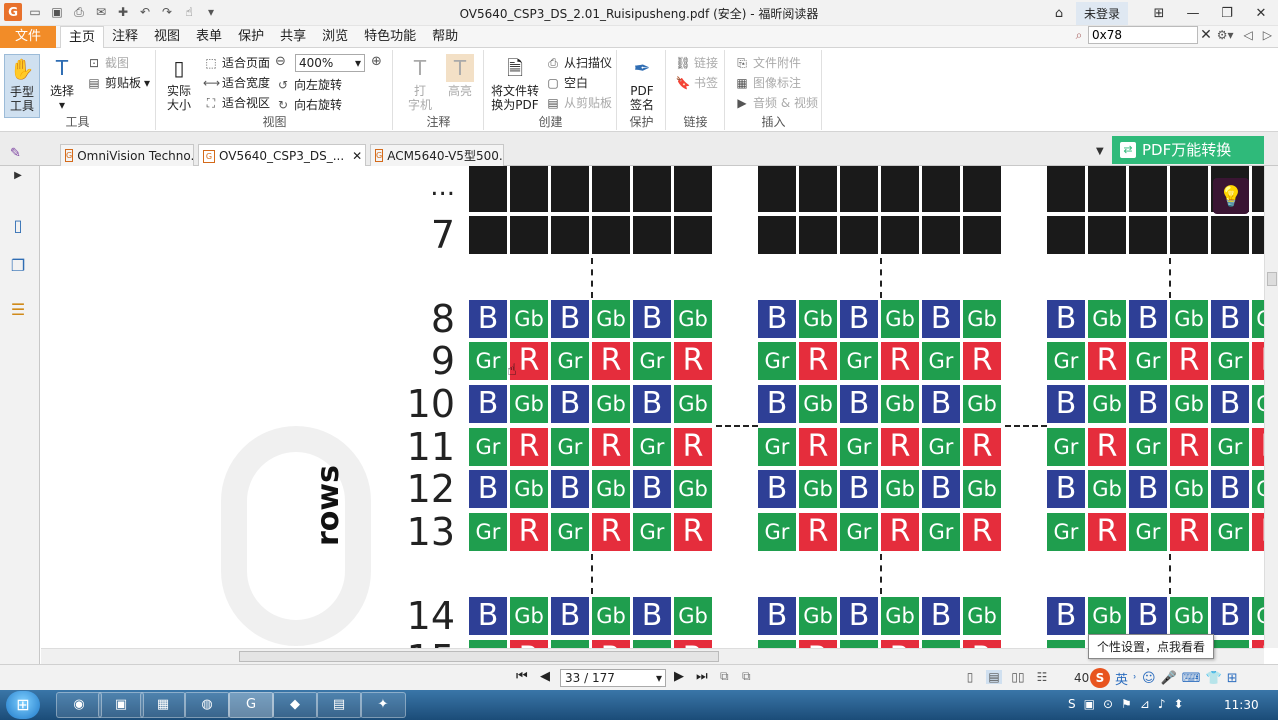 The image size is (1278, 720). Describe the element at coordinates (1100, 151) in the screenshot. I see `tab-menu-dropdown-icon: ▼` at that location.